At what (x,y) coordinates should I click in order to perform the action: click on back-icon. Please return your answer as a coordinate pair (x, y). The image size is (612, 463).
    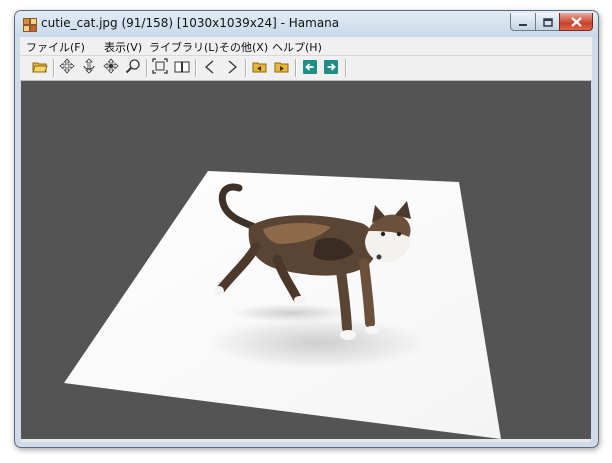
    Looking at the image, I should click on (310, 68).